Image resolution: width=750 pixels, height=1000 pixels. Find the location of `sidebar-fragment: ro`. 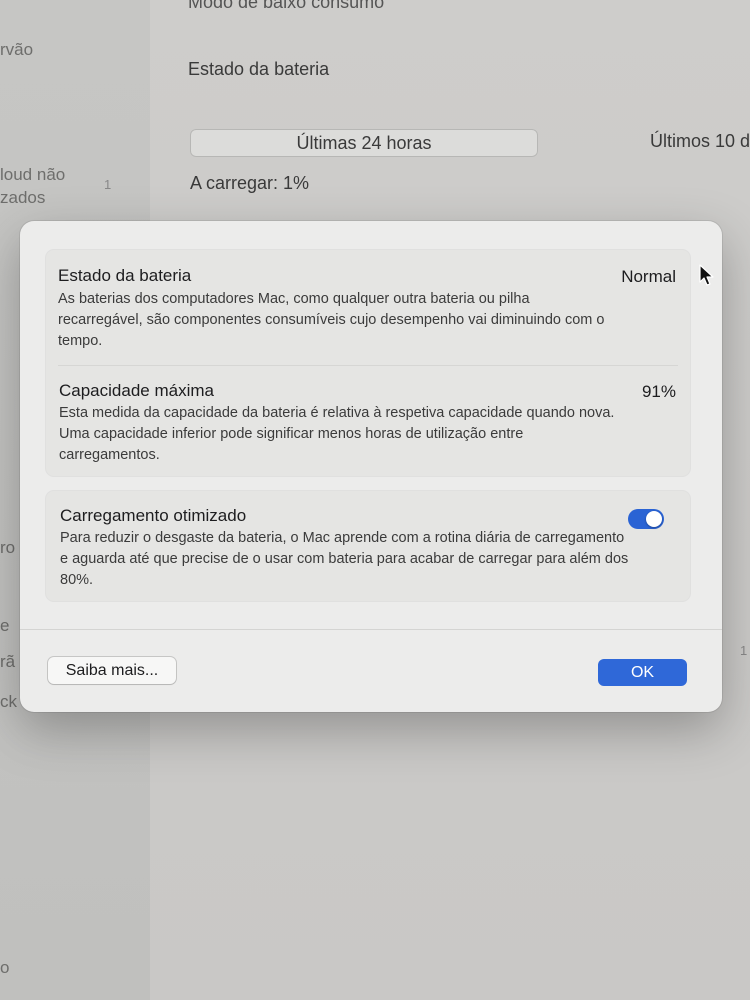

sidebar-fragment: ro is located at coordinates (8, 547).